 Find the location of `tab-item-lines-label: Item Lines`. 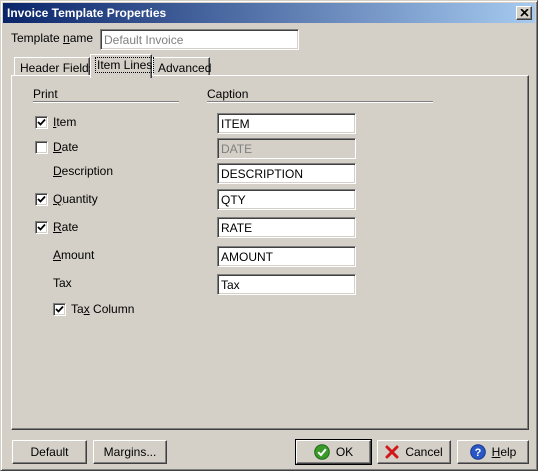

tab-item-lines-label: Item Lines is located at coordinates (124, 65).